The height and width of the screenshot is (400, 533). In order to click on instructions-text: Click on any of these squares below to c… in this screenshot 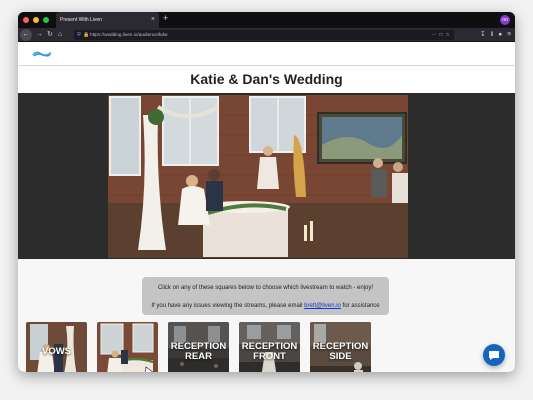, I will do `click(265, 288)`.